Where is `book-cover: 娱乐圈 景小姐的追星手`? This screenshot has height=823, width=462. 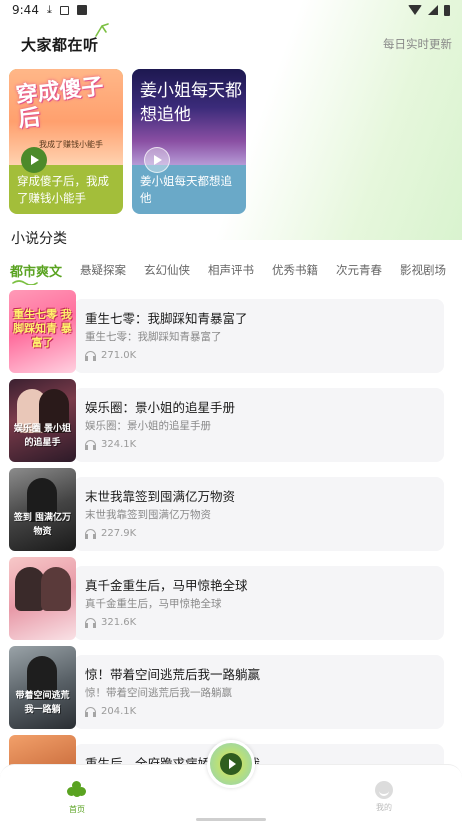
book-cover: 娱乐圈 景小姐的追星手 is located at coordinates (42, 420).